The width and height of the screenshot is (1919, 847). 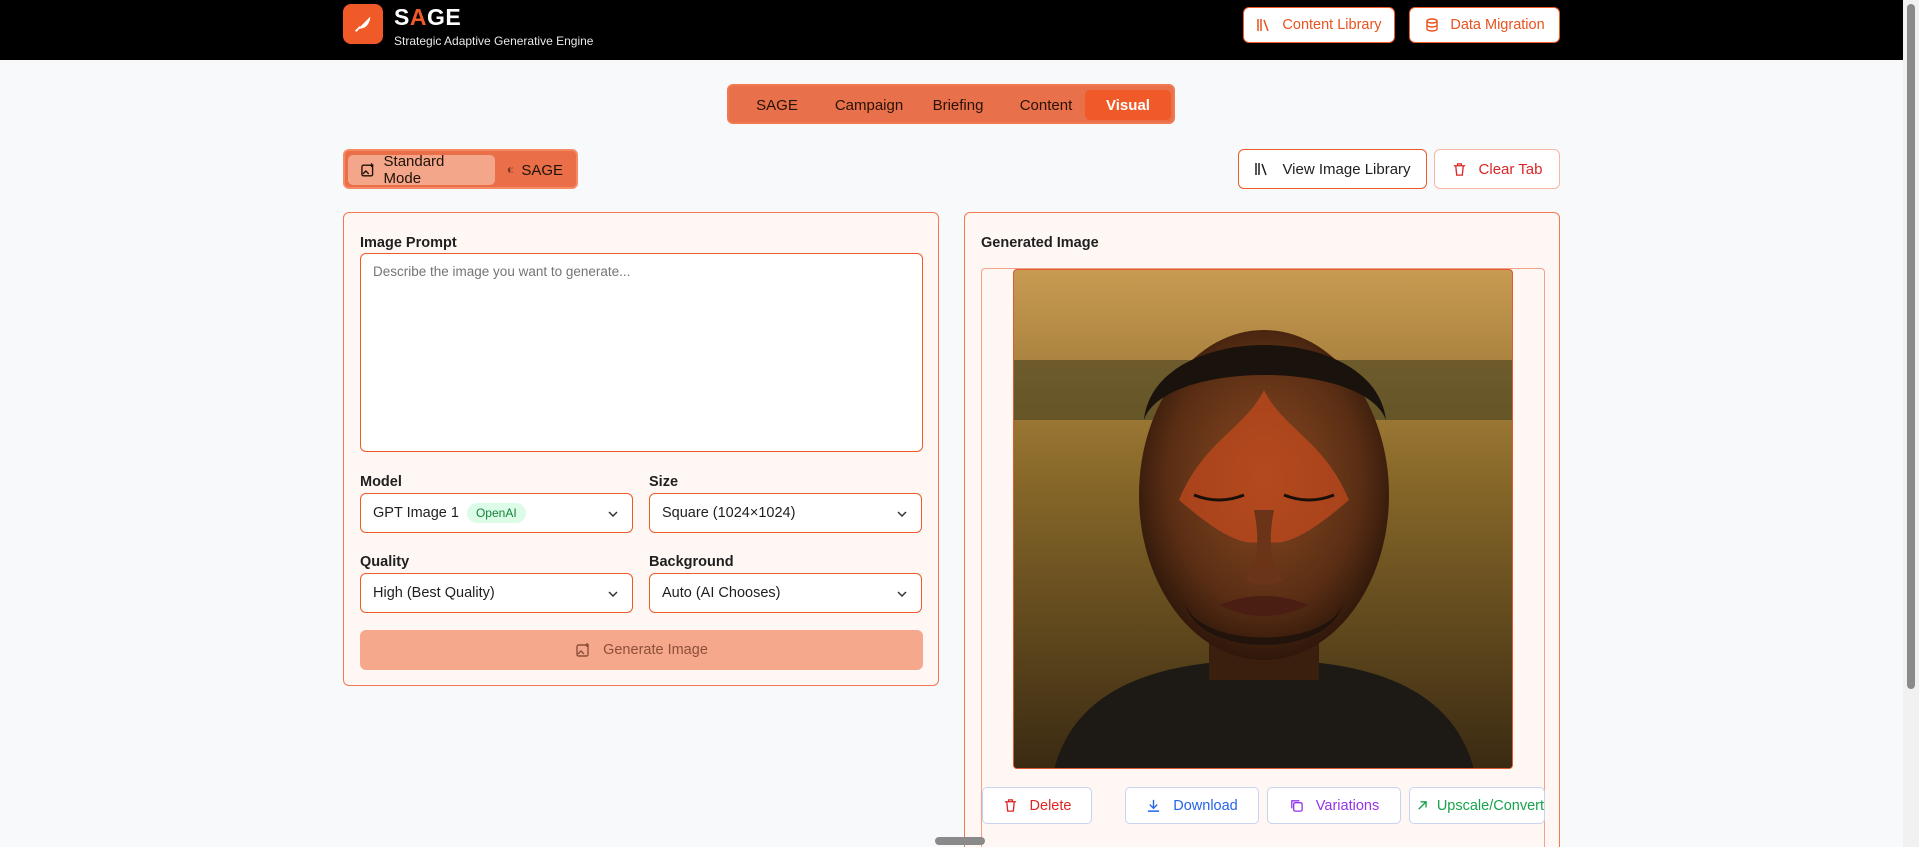 What do you see at coordinates (1490, 805) in the screenshot?
I see `upscale-convert-label: Upscale/Convert` at bounding box center [1490, 805].